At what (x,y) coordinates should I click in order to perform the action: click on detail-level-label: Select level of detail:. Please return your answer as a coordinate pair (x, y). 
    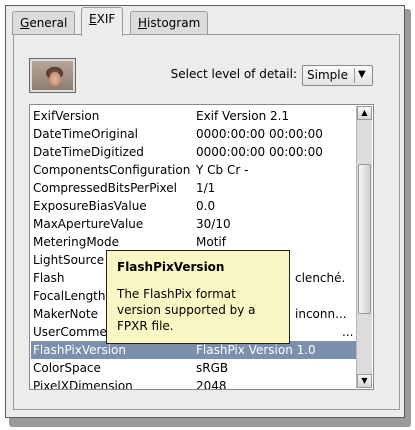
    Looking at the image, I should click on (233, 74).